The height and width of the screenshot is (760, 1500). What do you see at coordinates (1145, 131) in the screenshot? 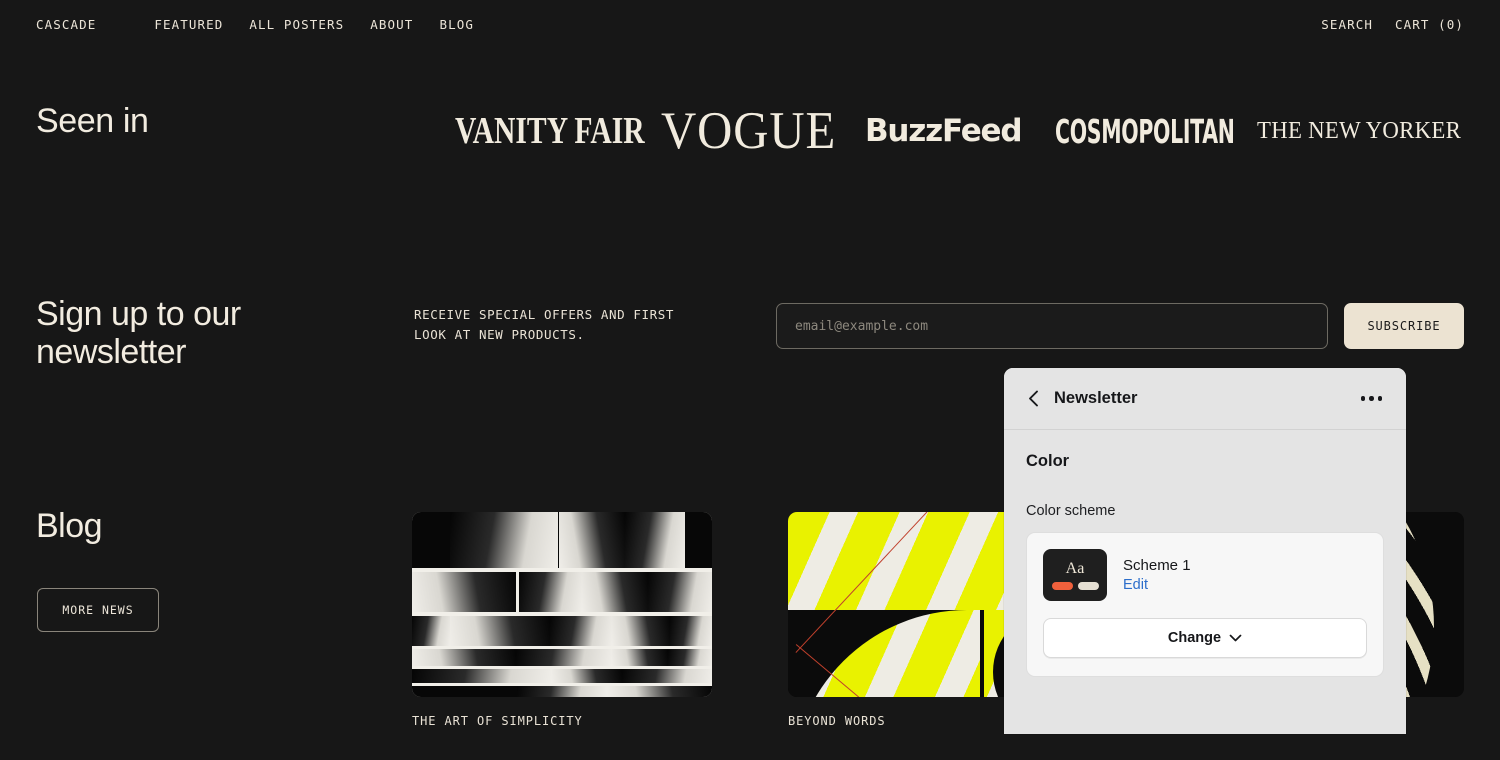
I see `press-logo-cosmopolitan: COSMOPOLITAN` at bounding box center [1145, 131].